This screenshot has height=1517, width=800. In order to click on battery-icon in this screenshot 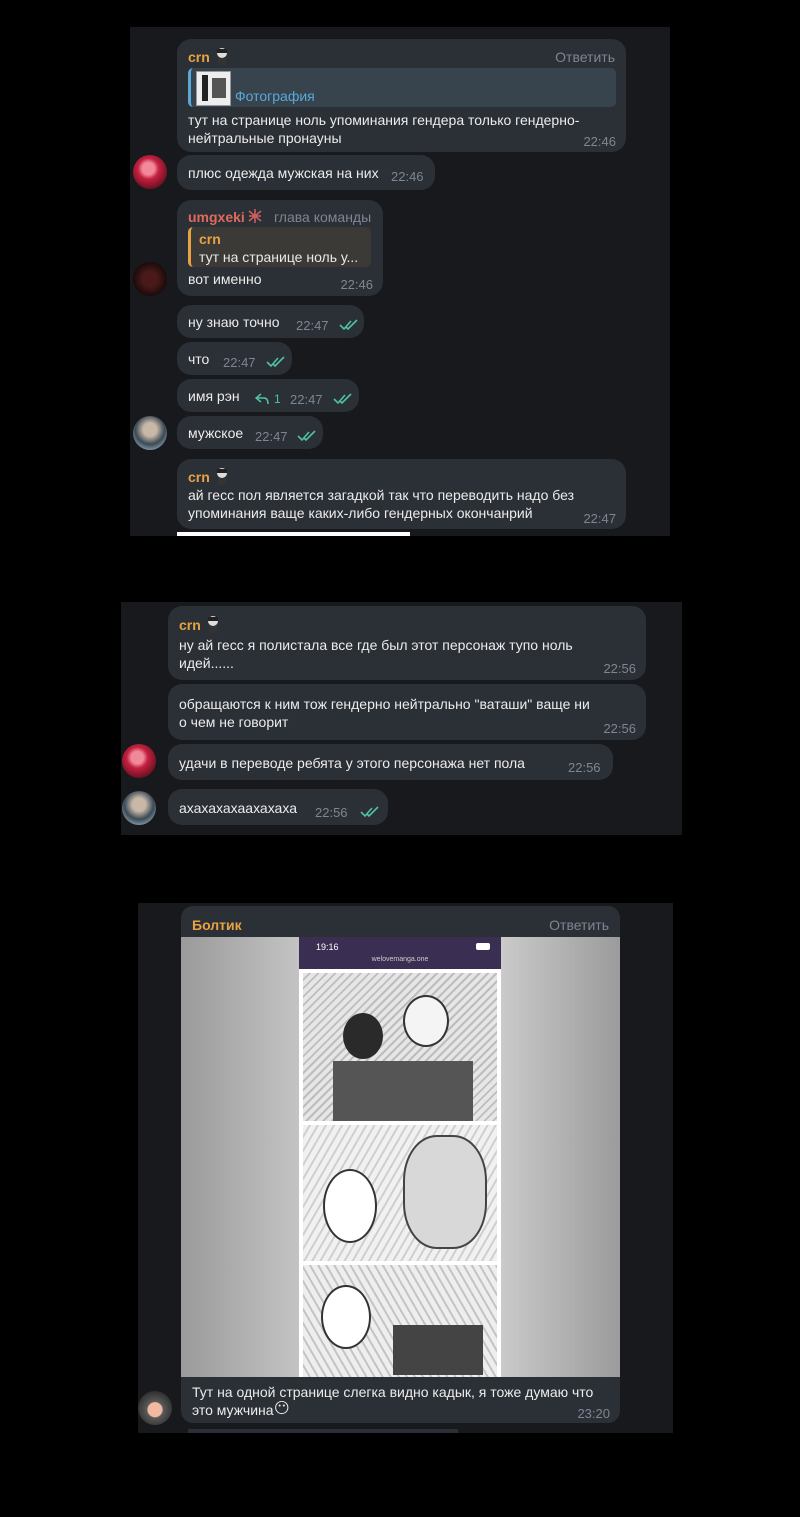, I will do `click(483, 946)`.